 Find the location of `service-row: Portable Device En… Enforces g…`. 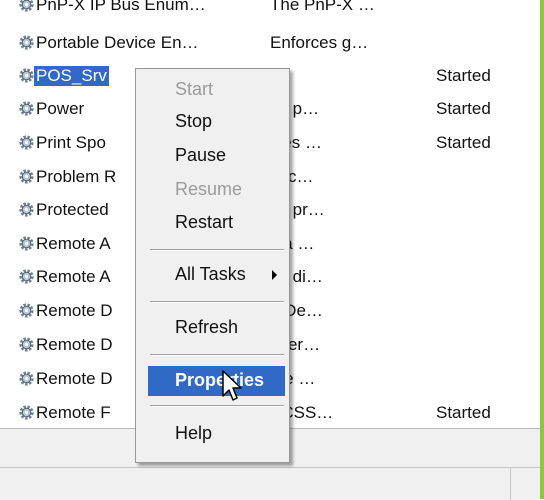

service-row: Portable Device En… Enforces g… is located at coordinates (270, 43).